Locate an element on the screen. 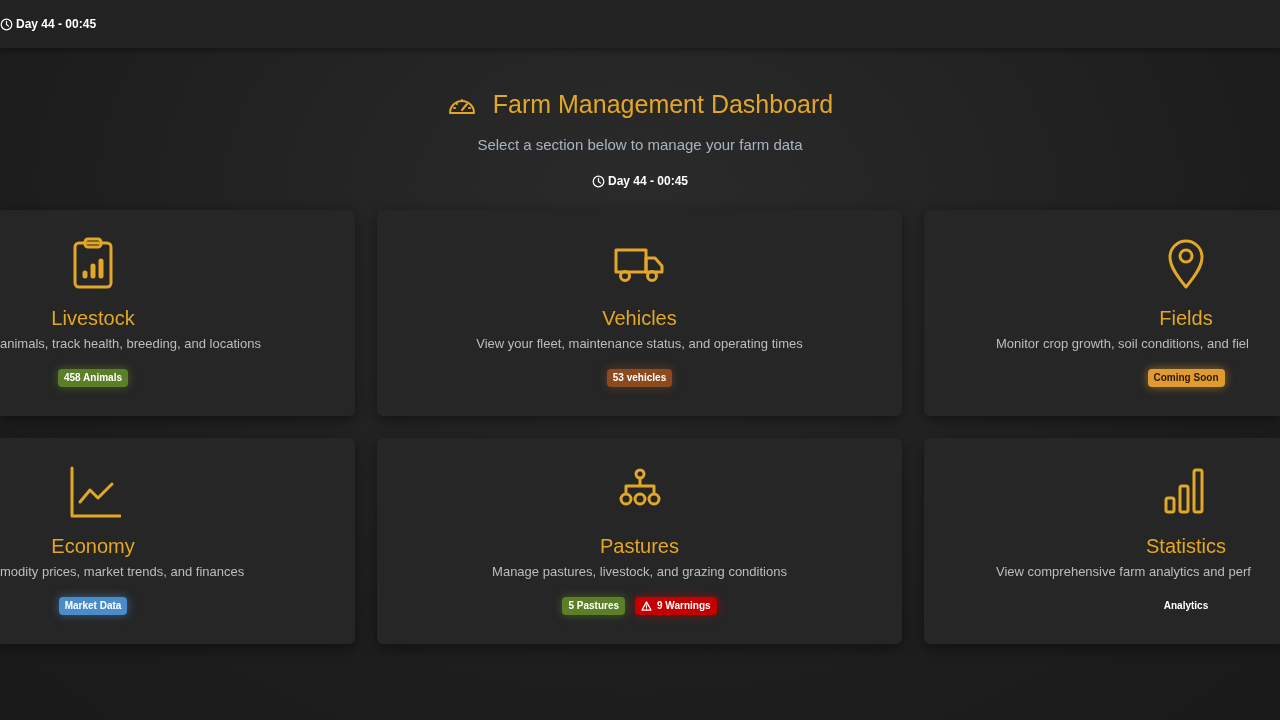 Image resolution: width=1280 pixels, height=720 pixels. card-description: modity prices, market trends, and finances is located at coordinates (122, 572).